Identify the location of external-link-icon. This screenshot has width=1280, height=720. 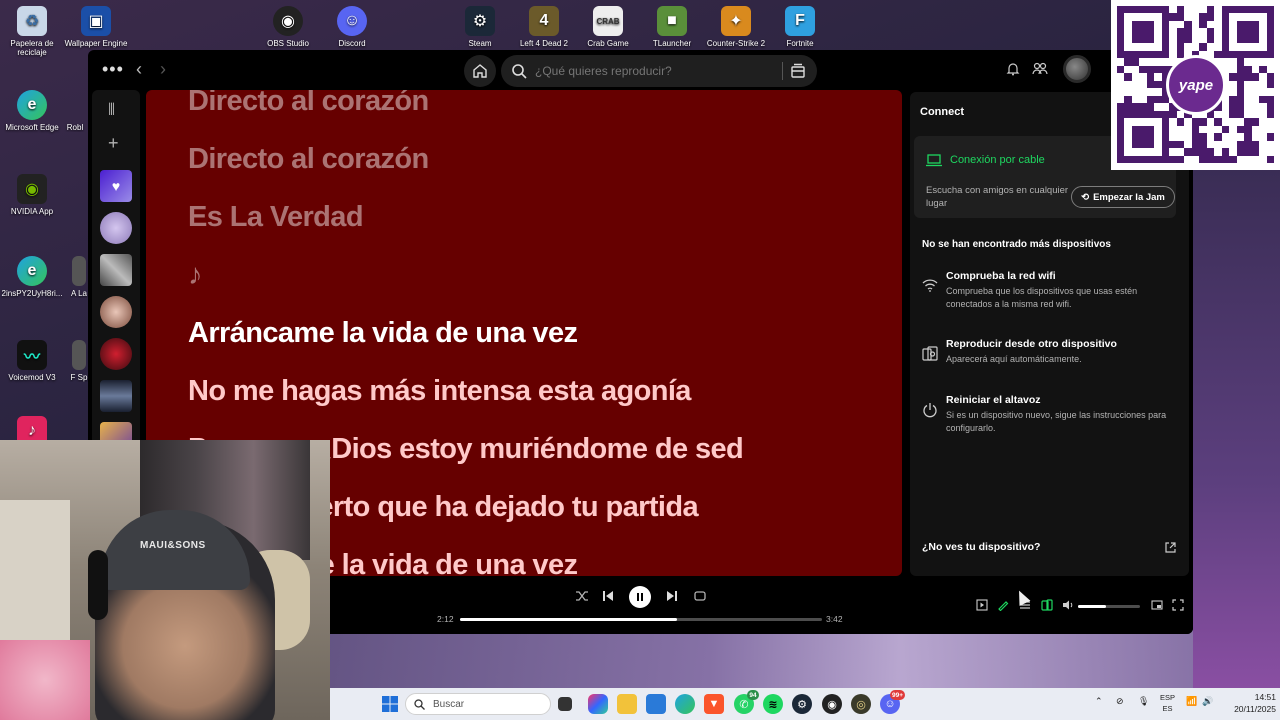
(1170, 547).